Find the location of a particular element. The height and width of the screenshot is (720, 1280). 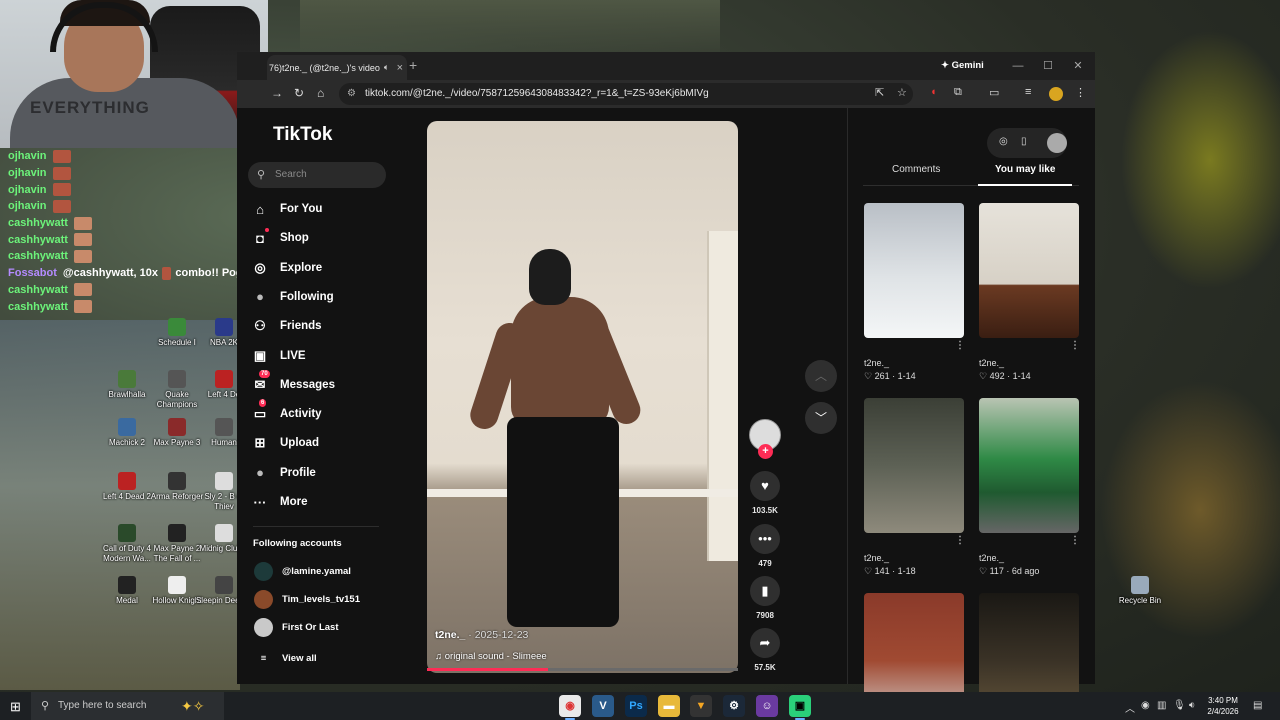

app-icon is located at coordinates (224, 585).